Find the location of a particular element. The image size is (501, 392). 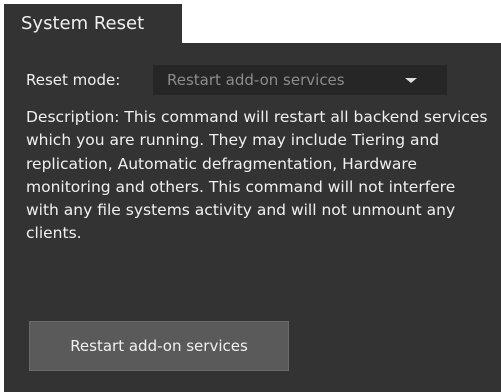

reset-mode-label: Reset mode: is located at coordinates (73, 80).